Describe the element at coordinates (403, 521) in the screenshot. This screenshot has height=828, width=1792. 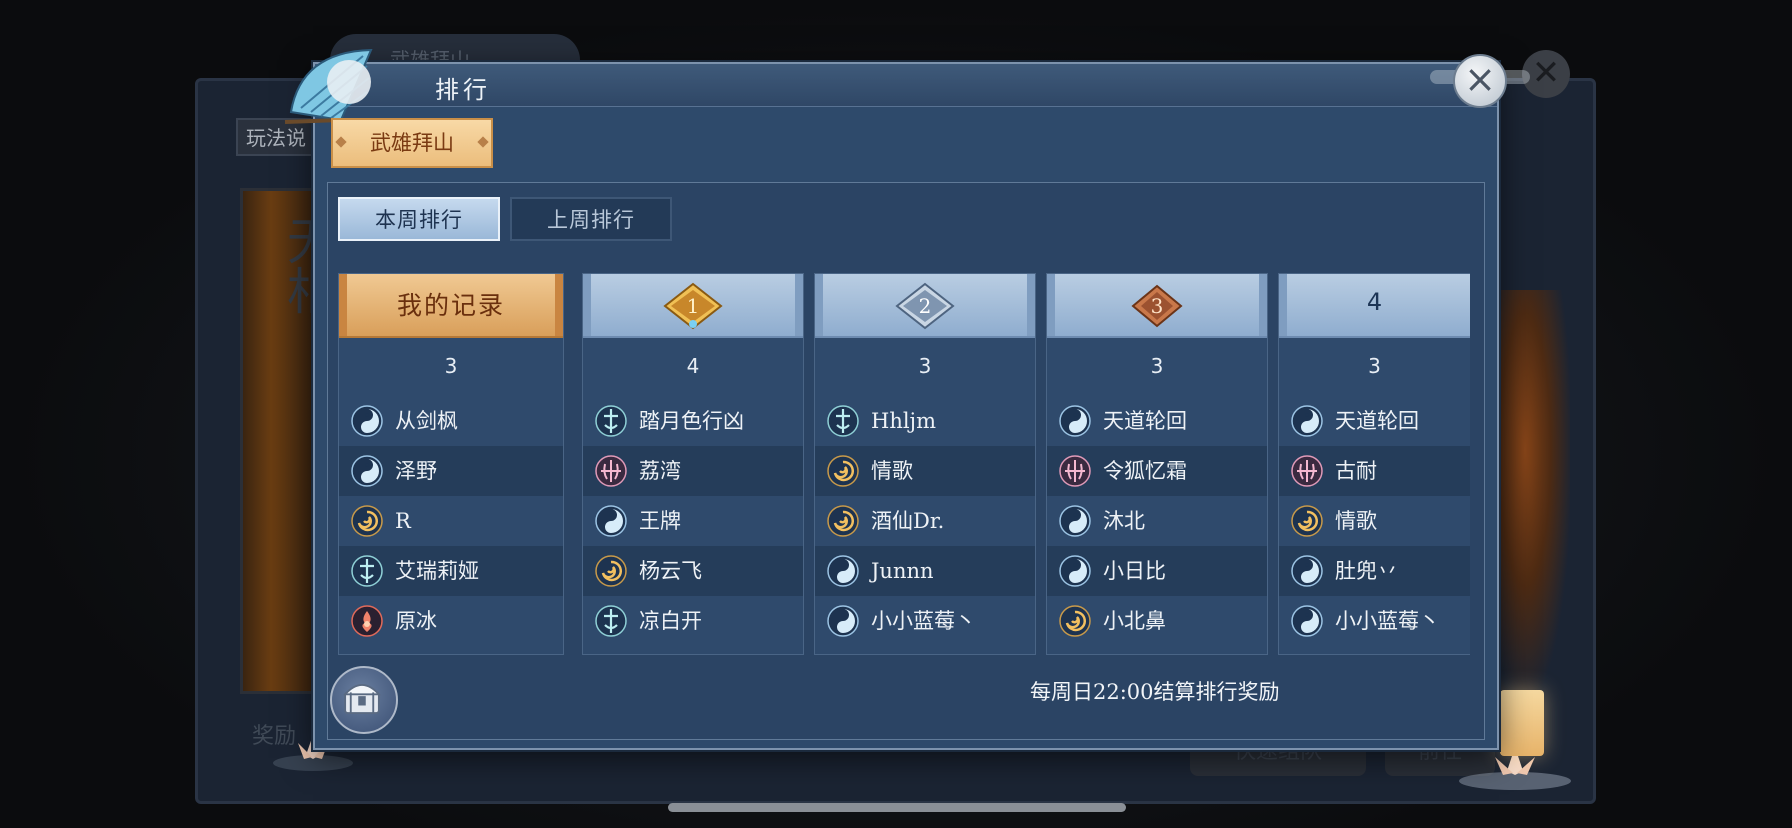
I see `member-name: R` at that location.